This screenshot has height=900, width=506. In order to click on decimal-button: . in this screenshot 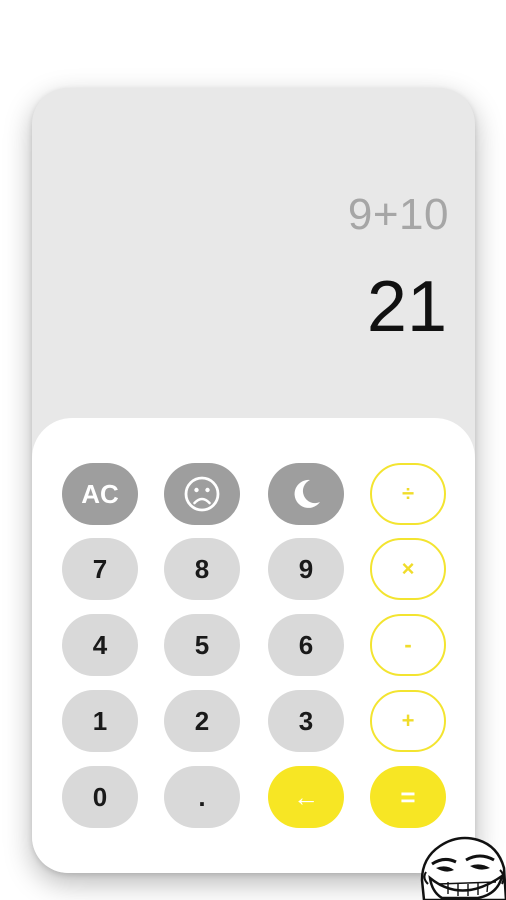, I will do `click(202, 797)`.